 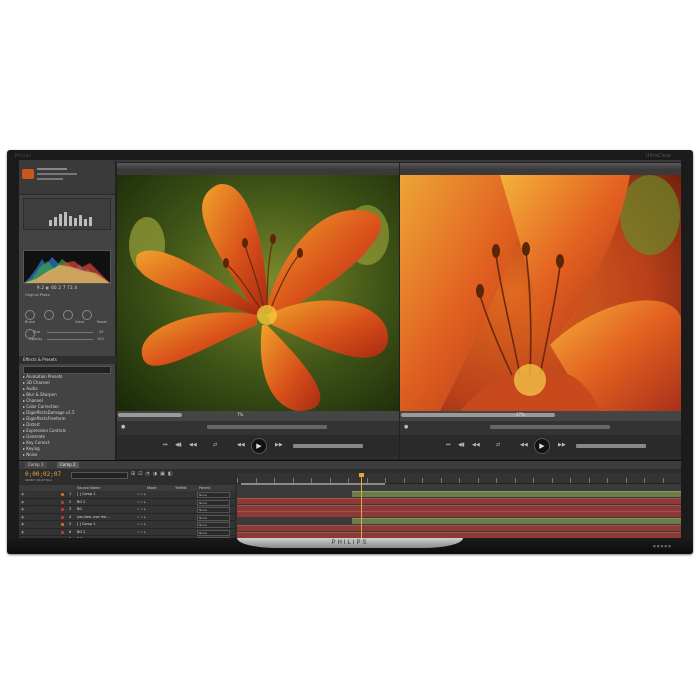 I want to click on viewer-right-zoom: 47%, so click(x=520, y=414).